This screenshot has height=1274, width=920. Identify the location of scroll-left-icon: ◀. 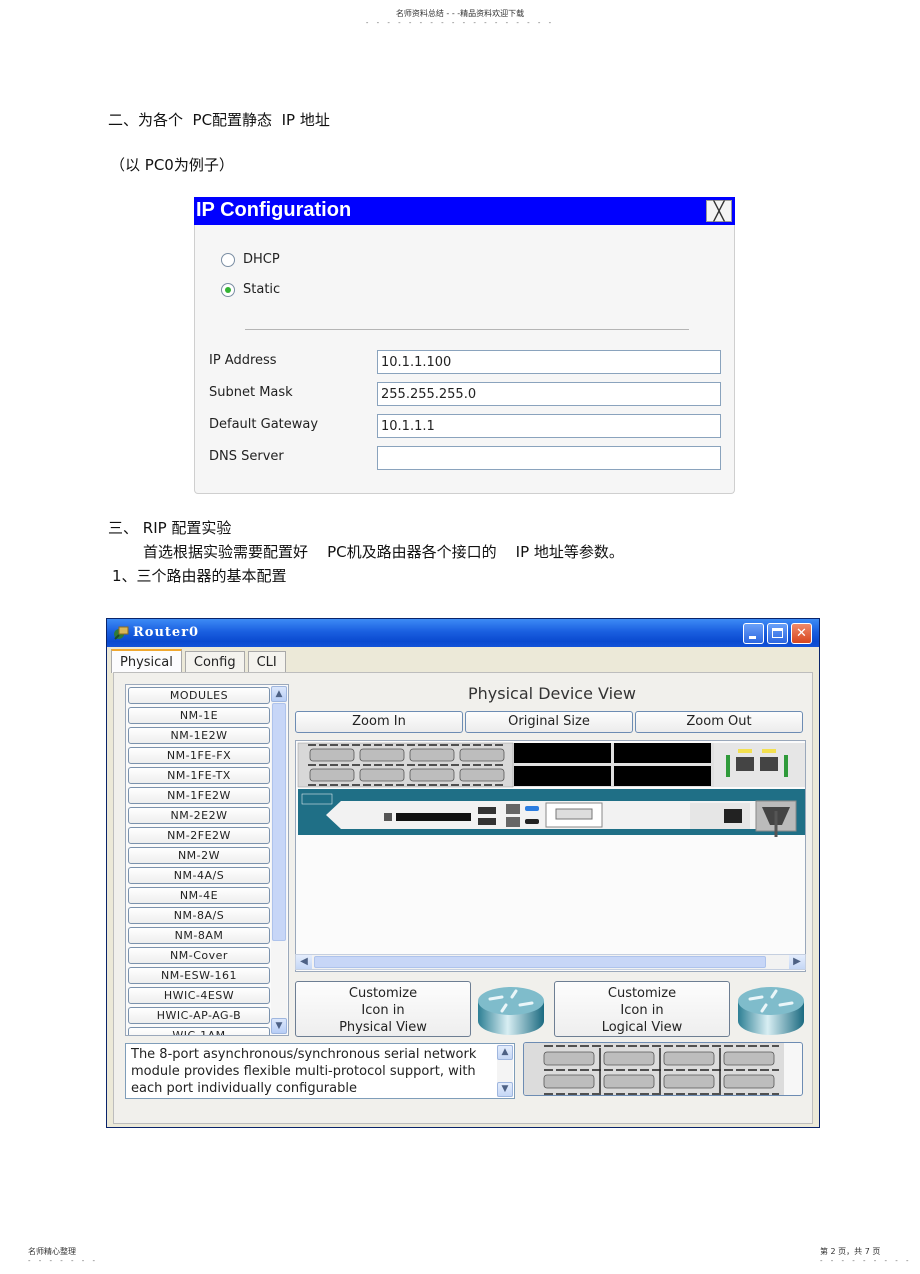
(304, 962).